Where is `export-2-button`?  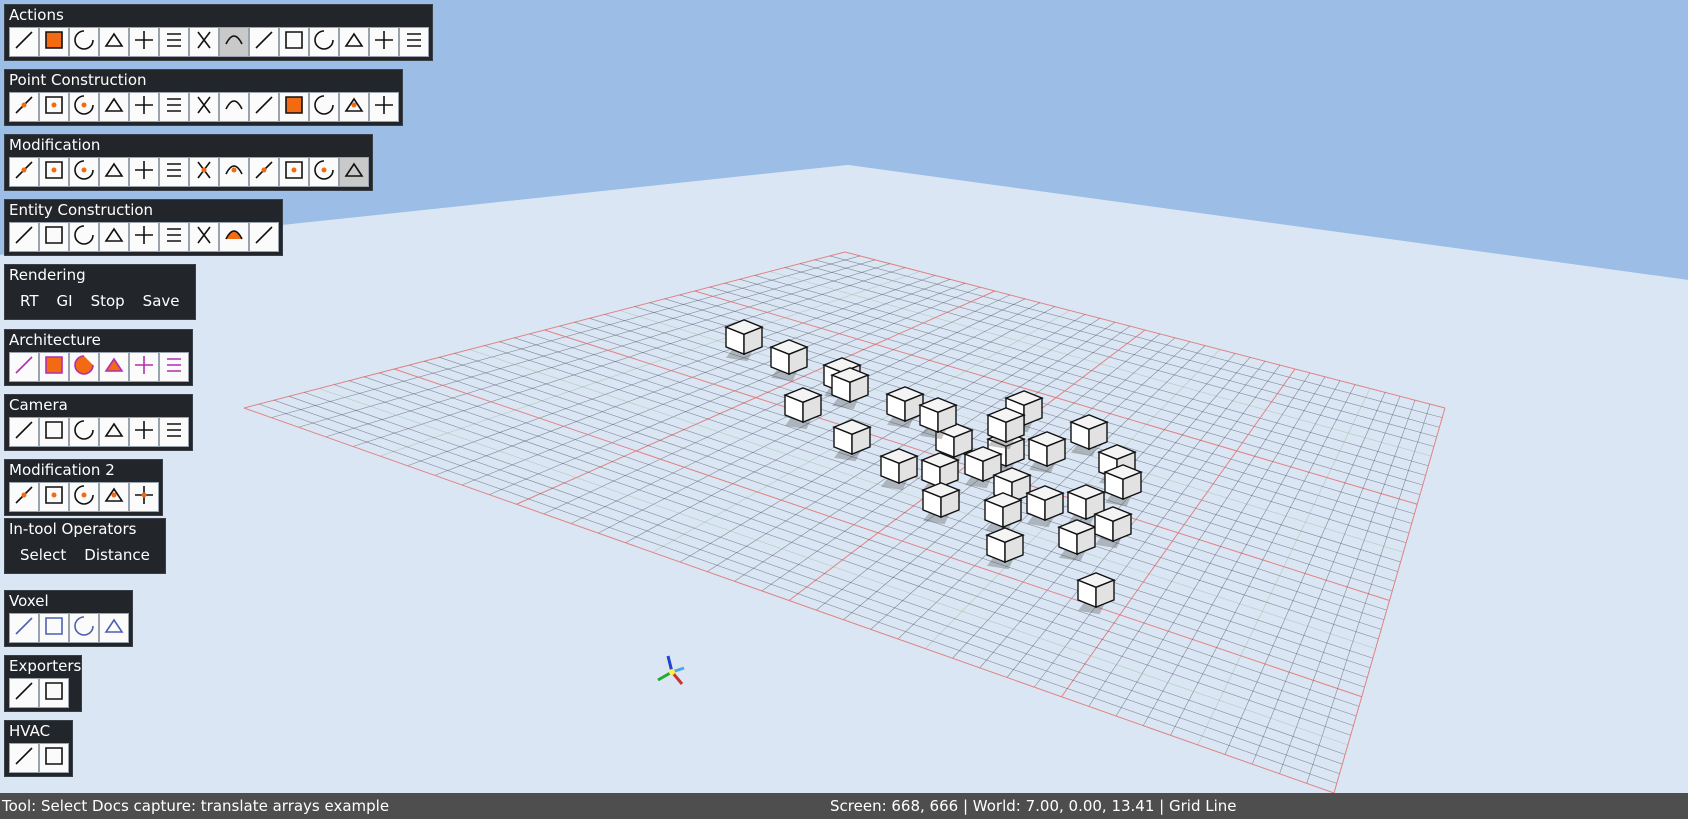 export-2-button is located at coordinates (54, 693).